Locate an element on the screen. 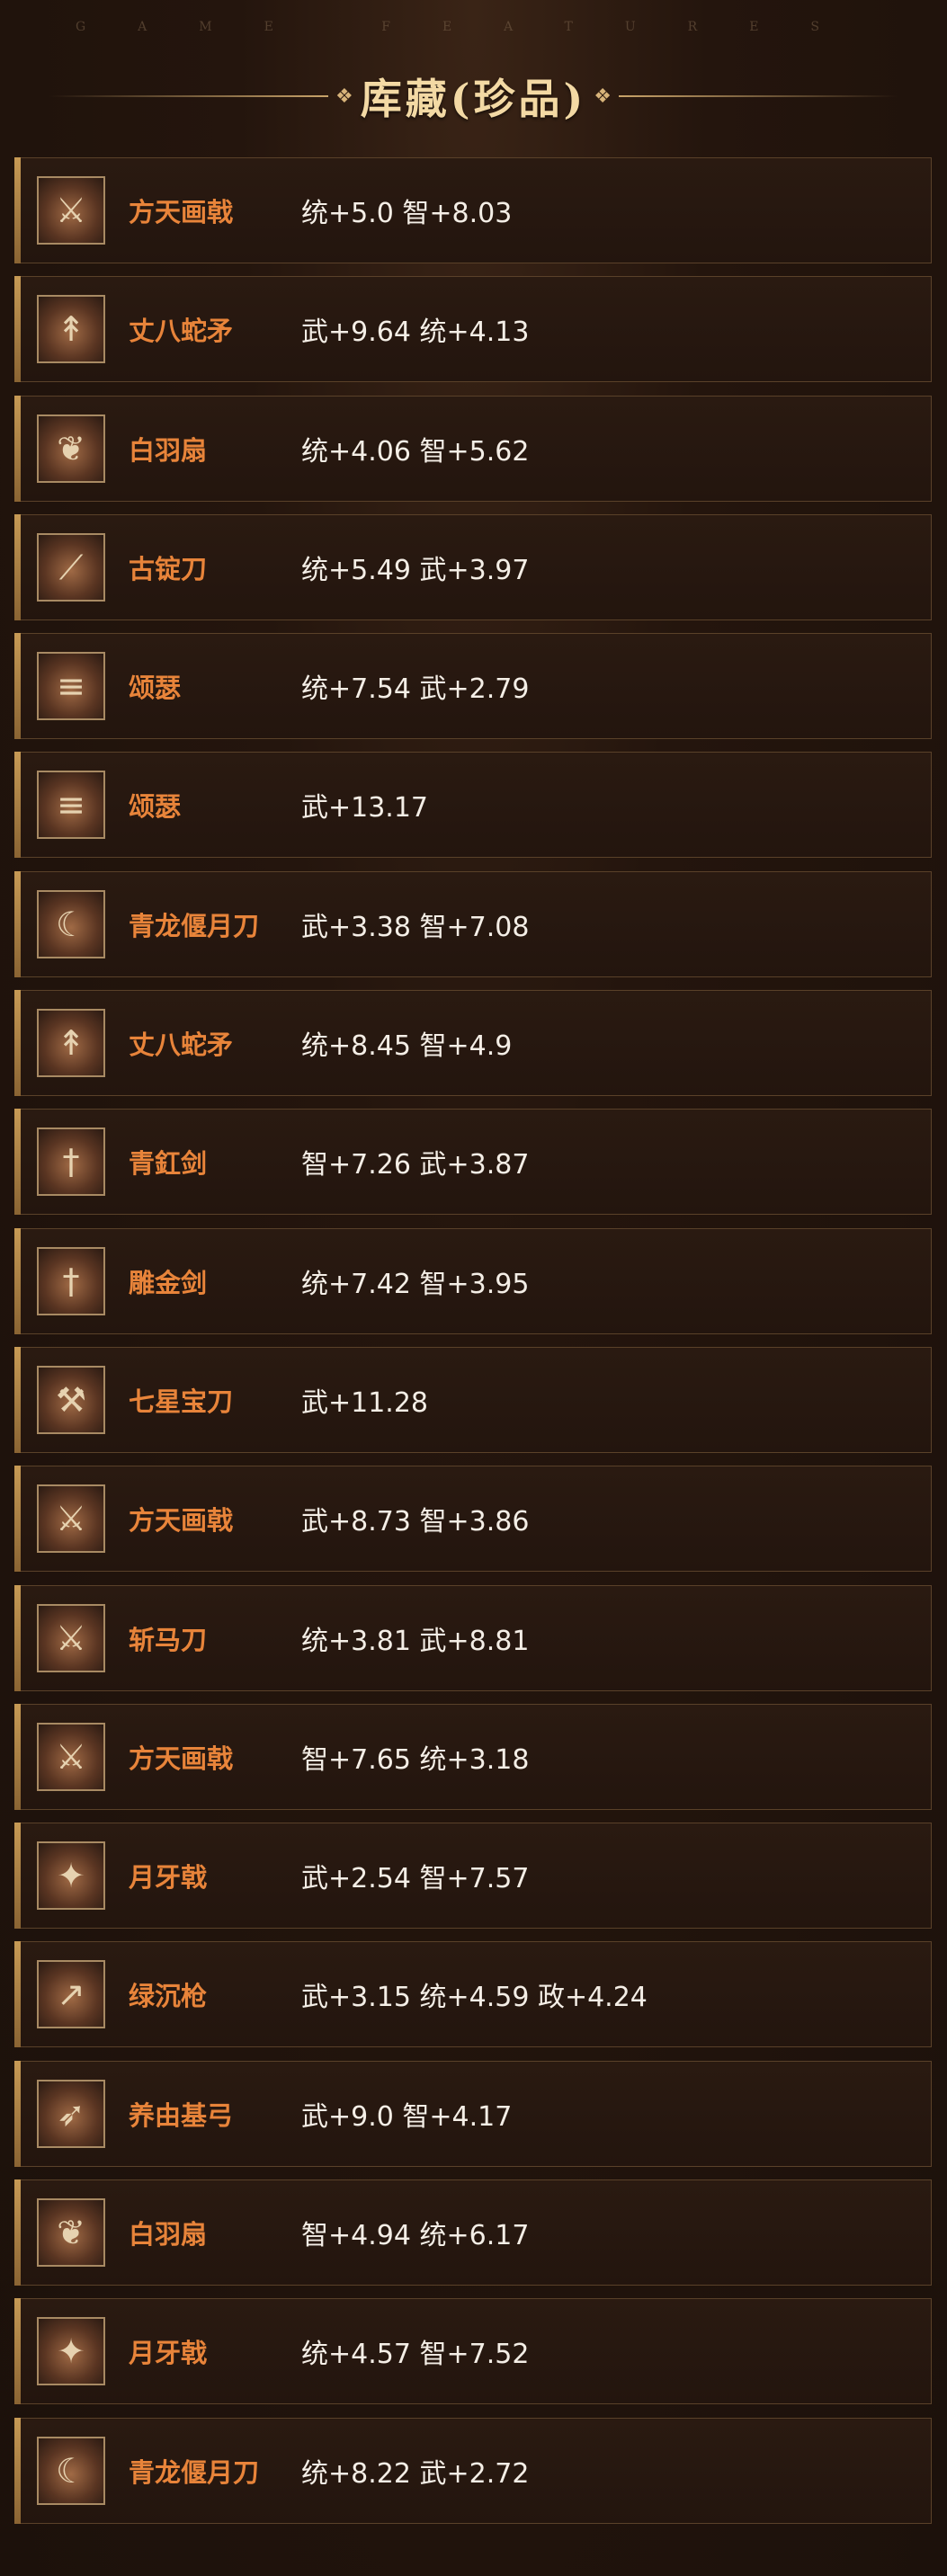  list-item: ➶ 养由基弓 武+9.0 智+4.17 is located at coordinates (473, 2113).